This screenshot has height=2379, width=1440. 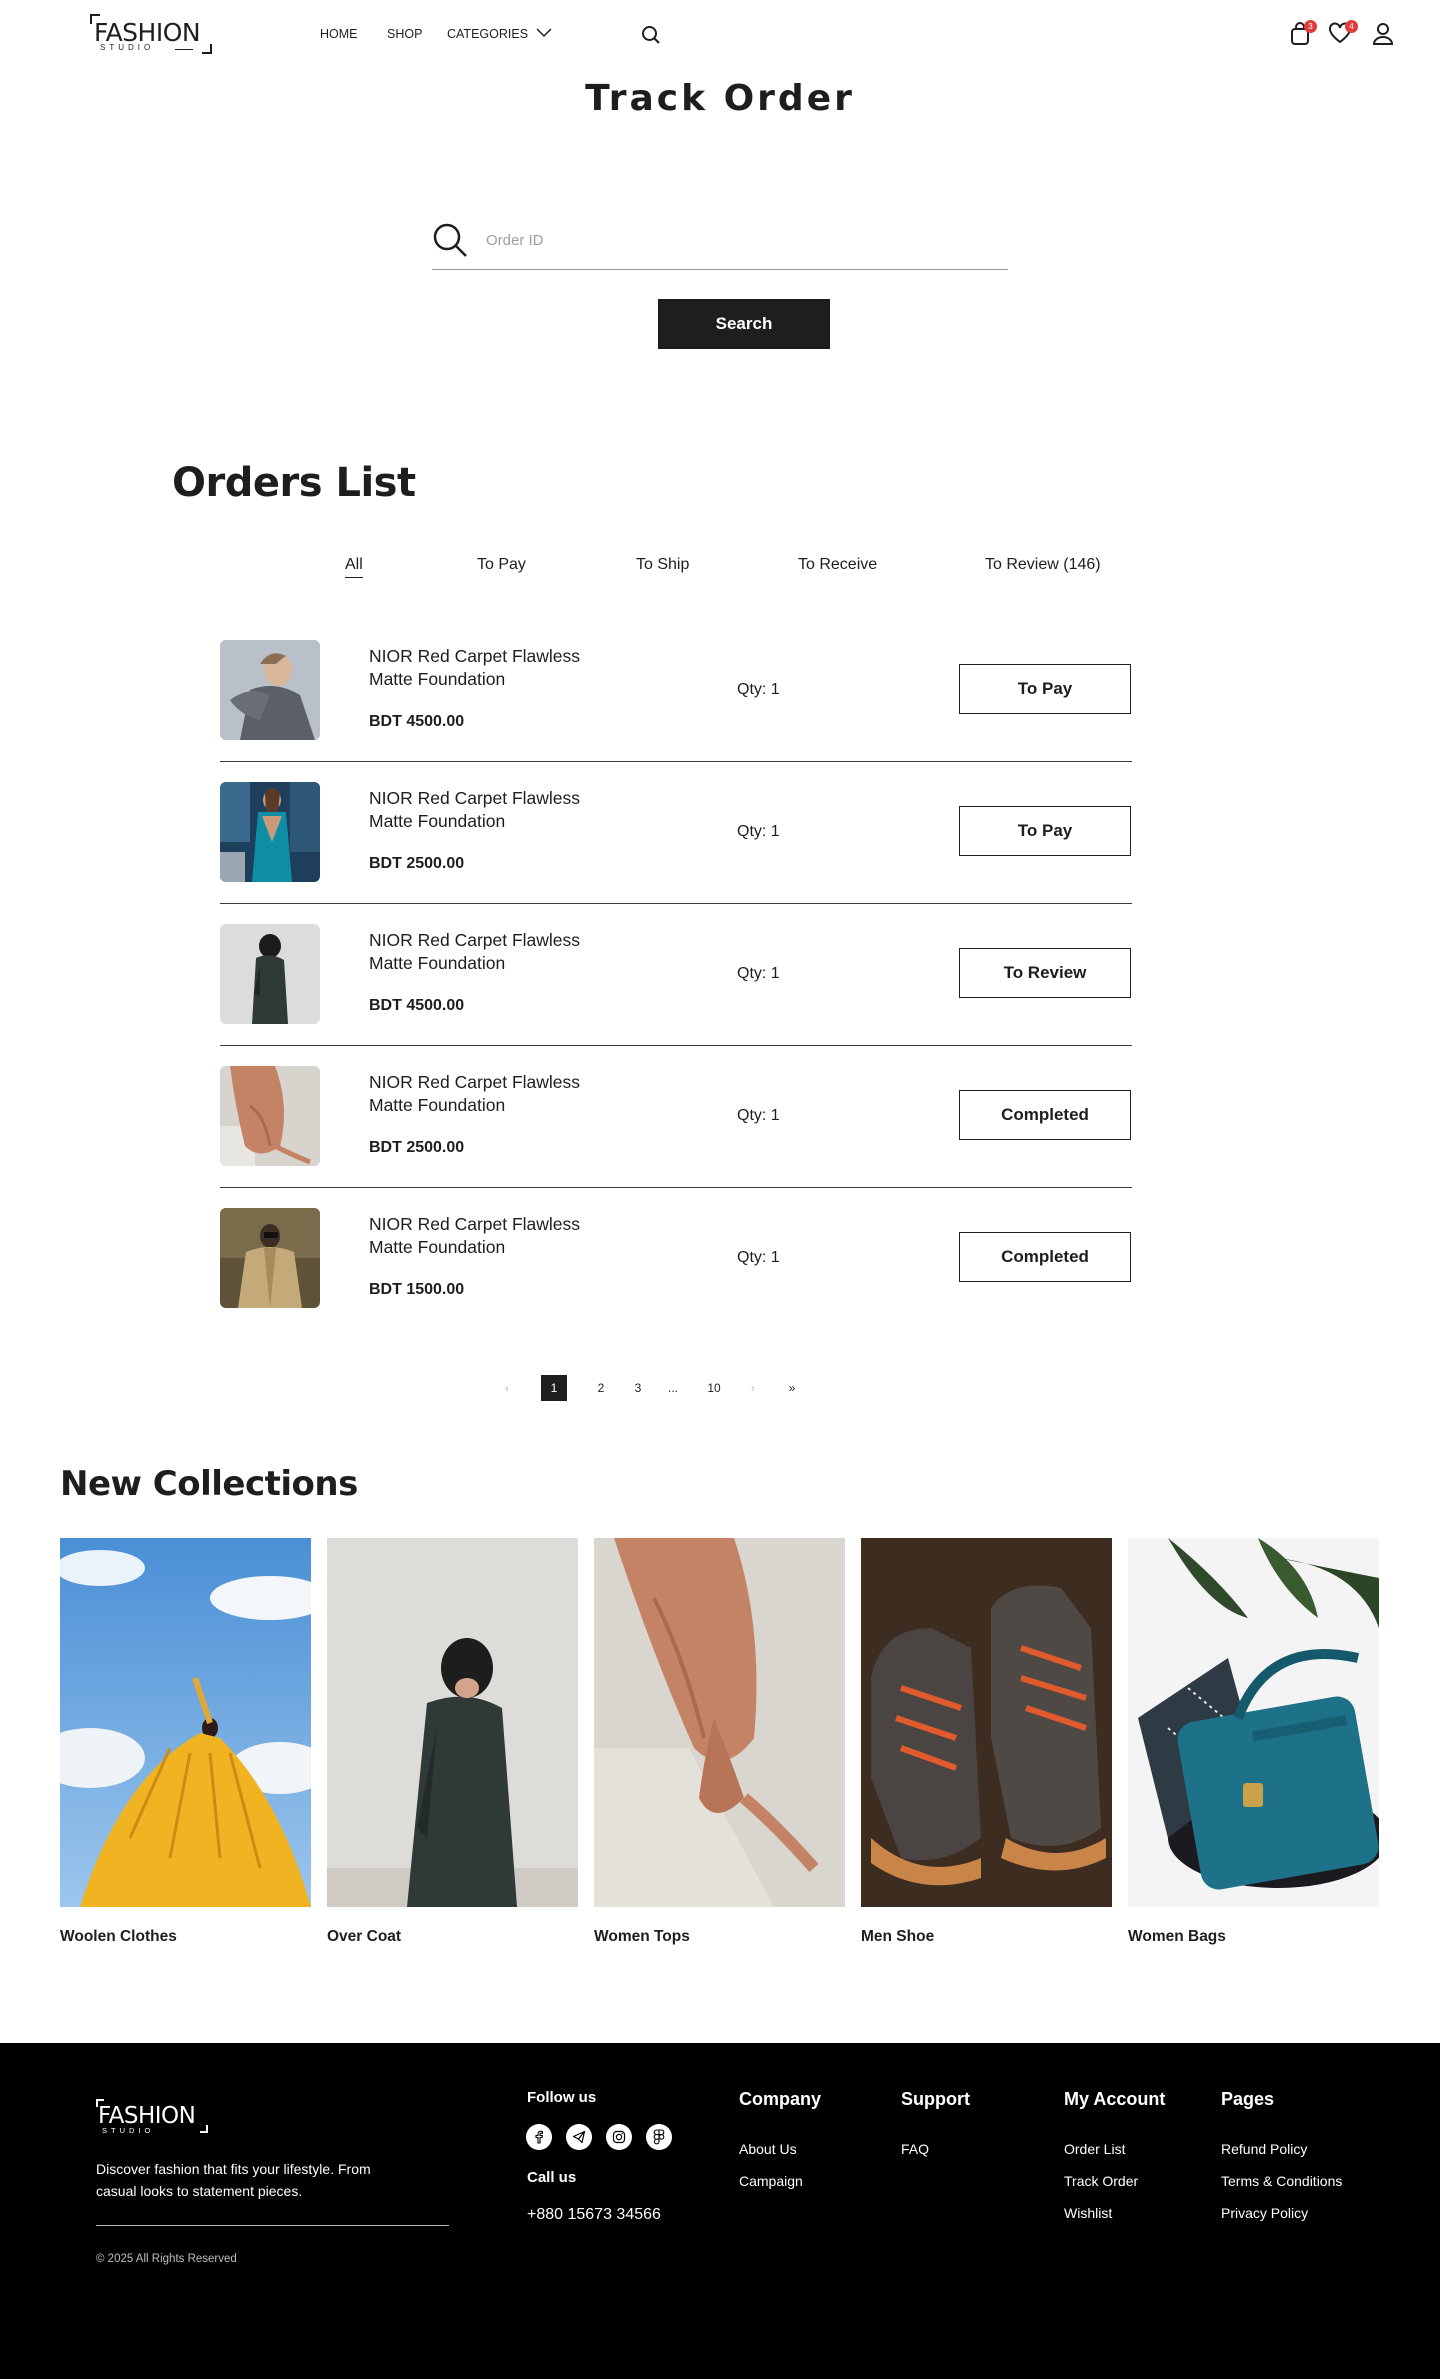 I want to click on instagram-link, so click(x=619, y=2137).